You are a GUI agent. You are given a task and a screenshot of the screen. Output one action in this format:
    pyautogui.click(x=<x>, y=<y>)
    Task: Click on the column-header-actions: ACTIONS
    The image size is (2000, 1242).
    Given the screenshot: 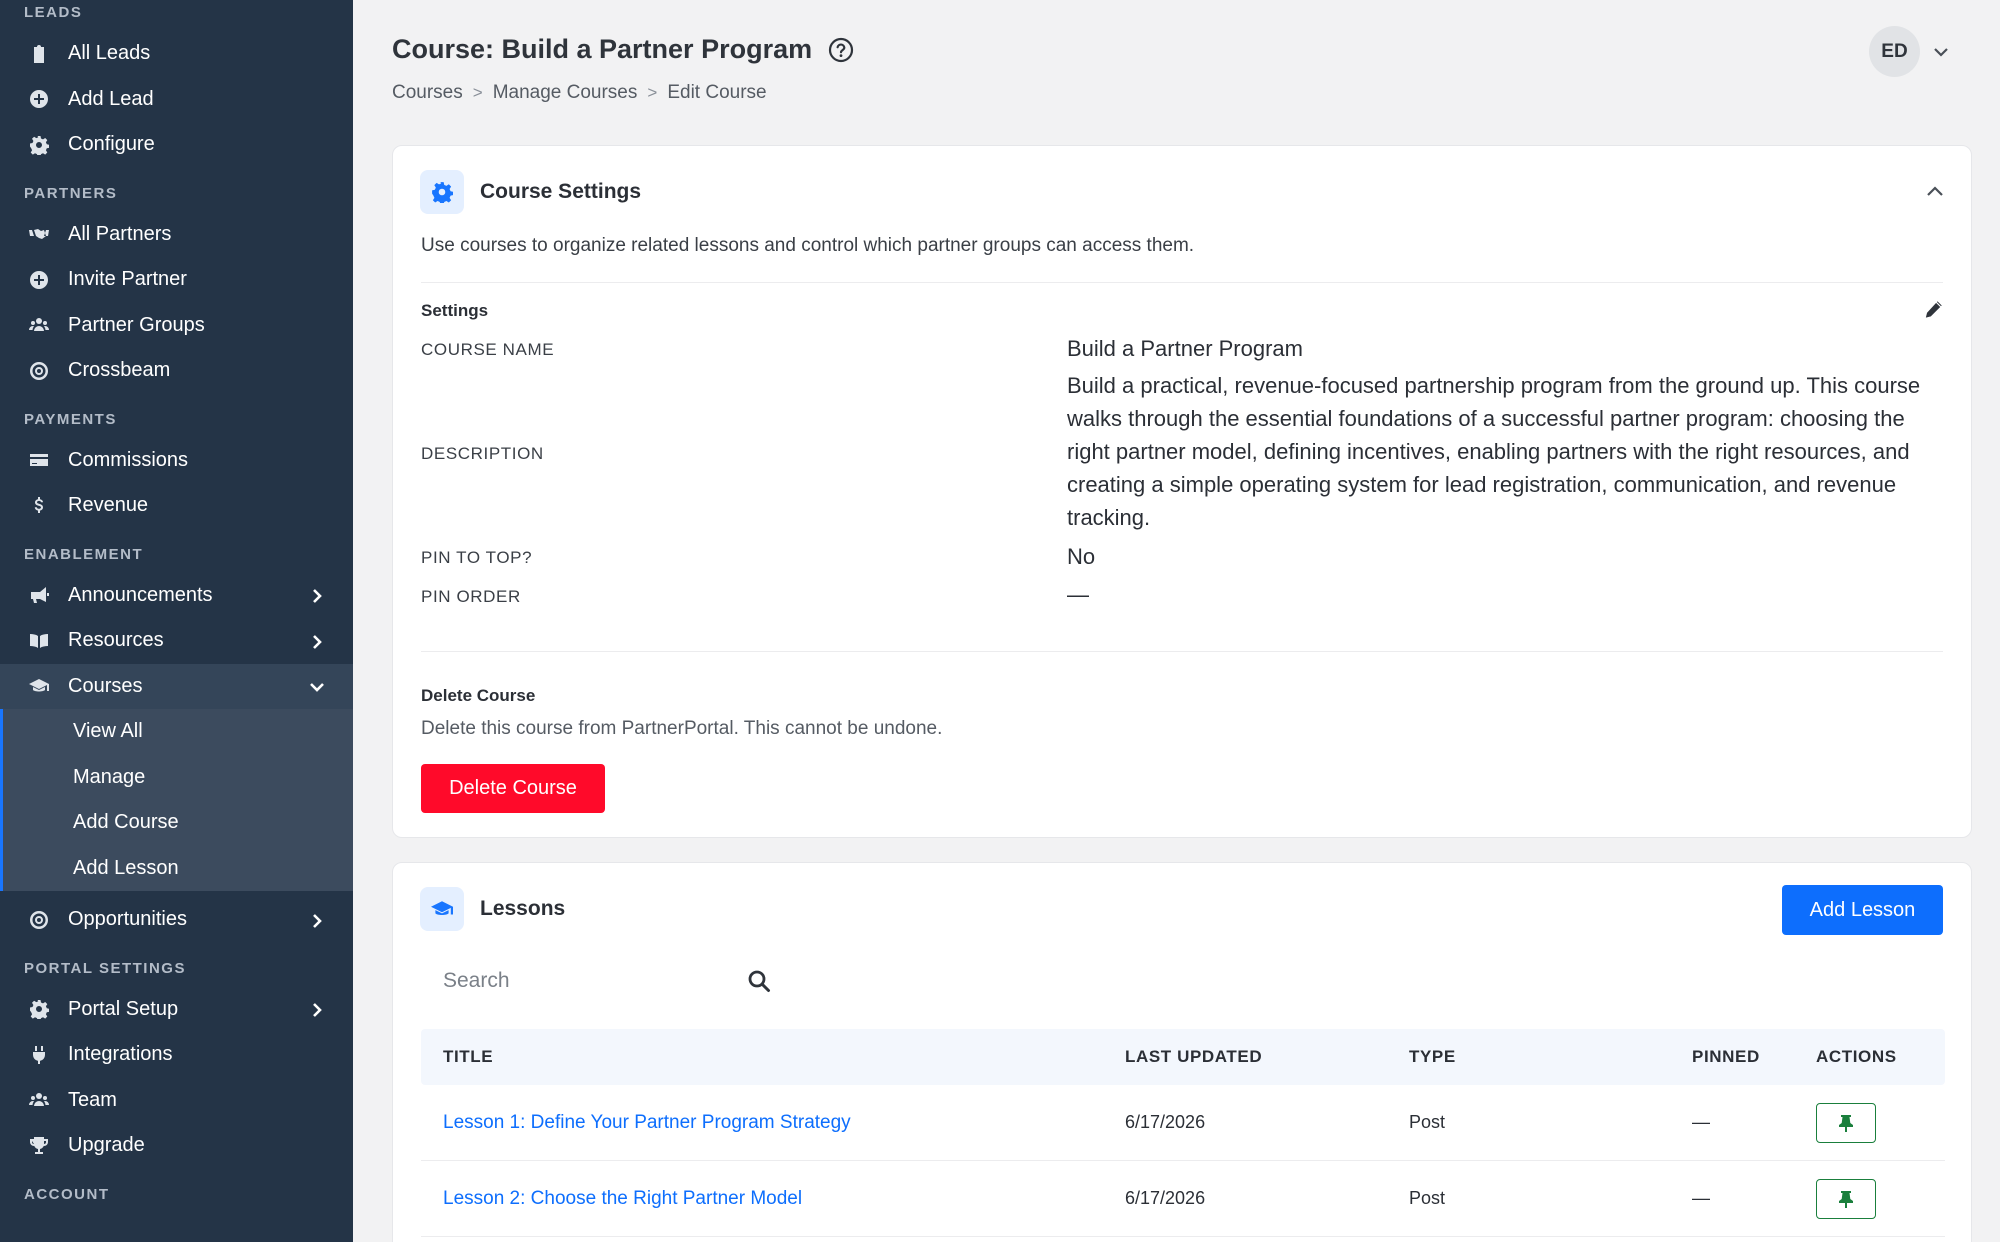 What is the action you would take?
    pyautogui.click(x=1856, y=1056)
    